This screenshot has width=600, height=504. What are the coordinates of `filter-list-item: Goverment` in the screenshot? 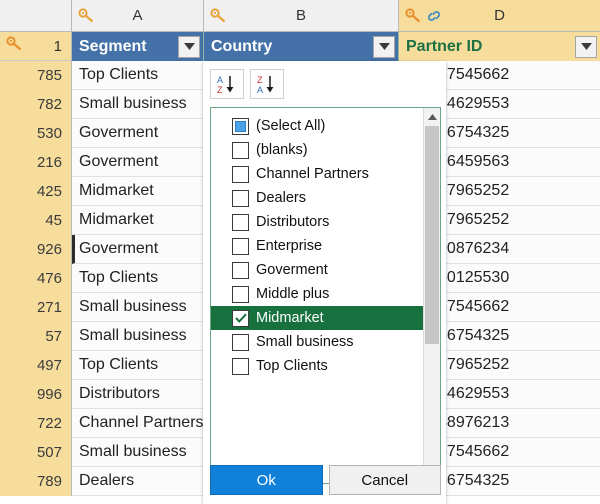 It's located at (317, 270).